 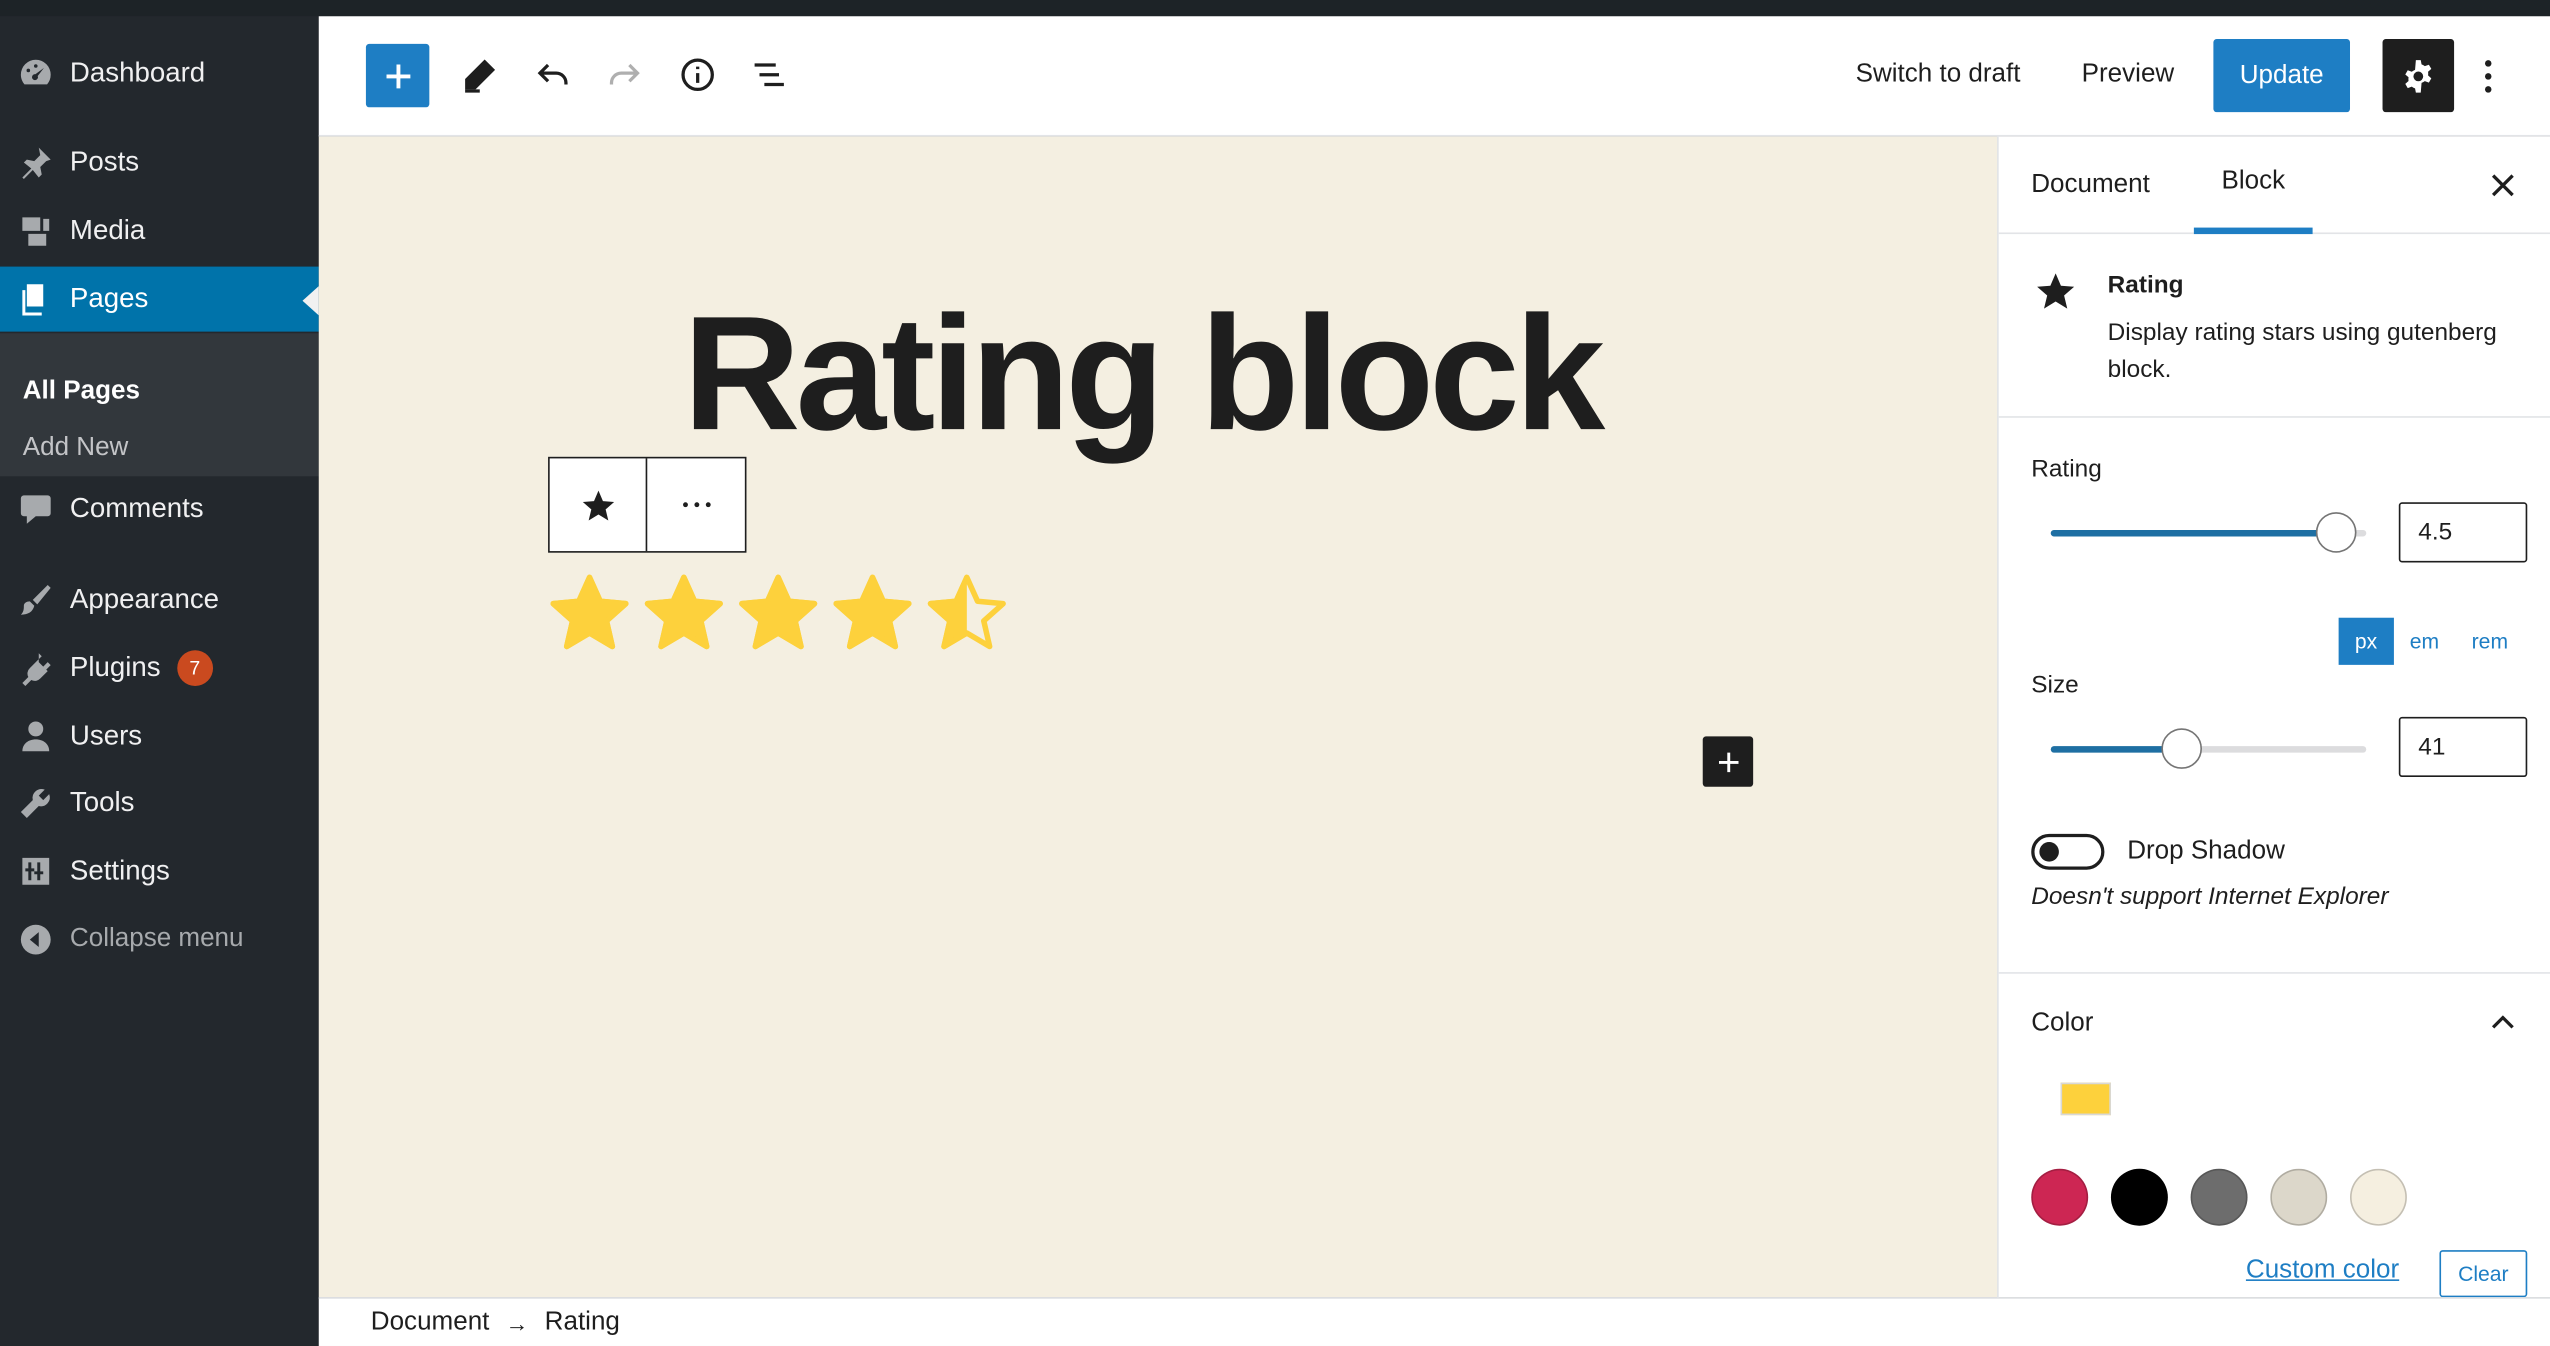 I want to click on breadcrumb-document: Document, so click(x=430, y=1322).